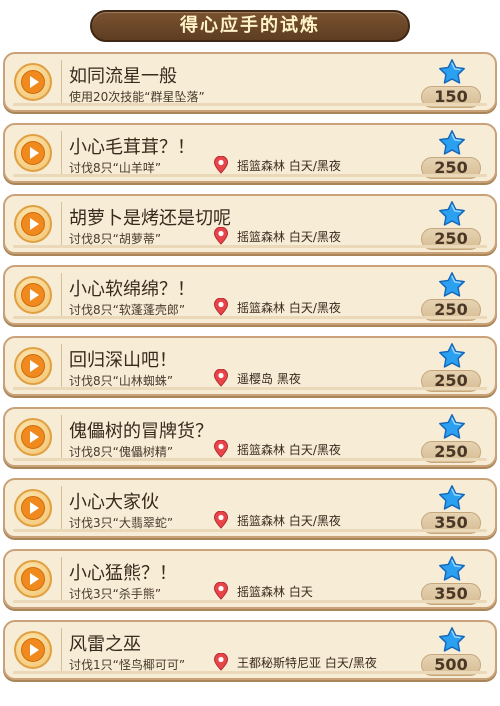  What do you see at coordinates (132, 147) in the screenshot?
I see `quest-name: 小心毛茸茸？！` at bounding box center [132, 147].